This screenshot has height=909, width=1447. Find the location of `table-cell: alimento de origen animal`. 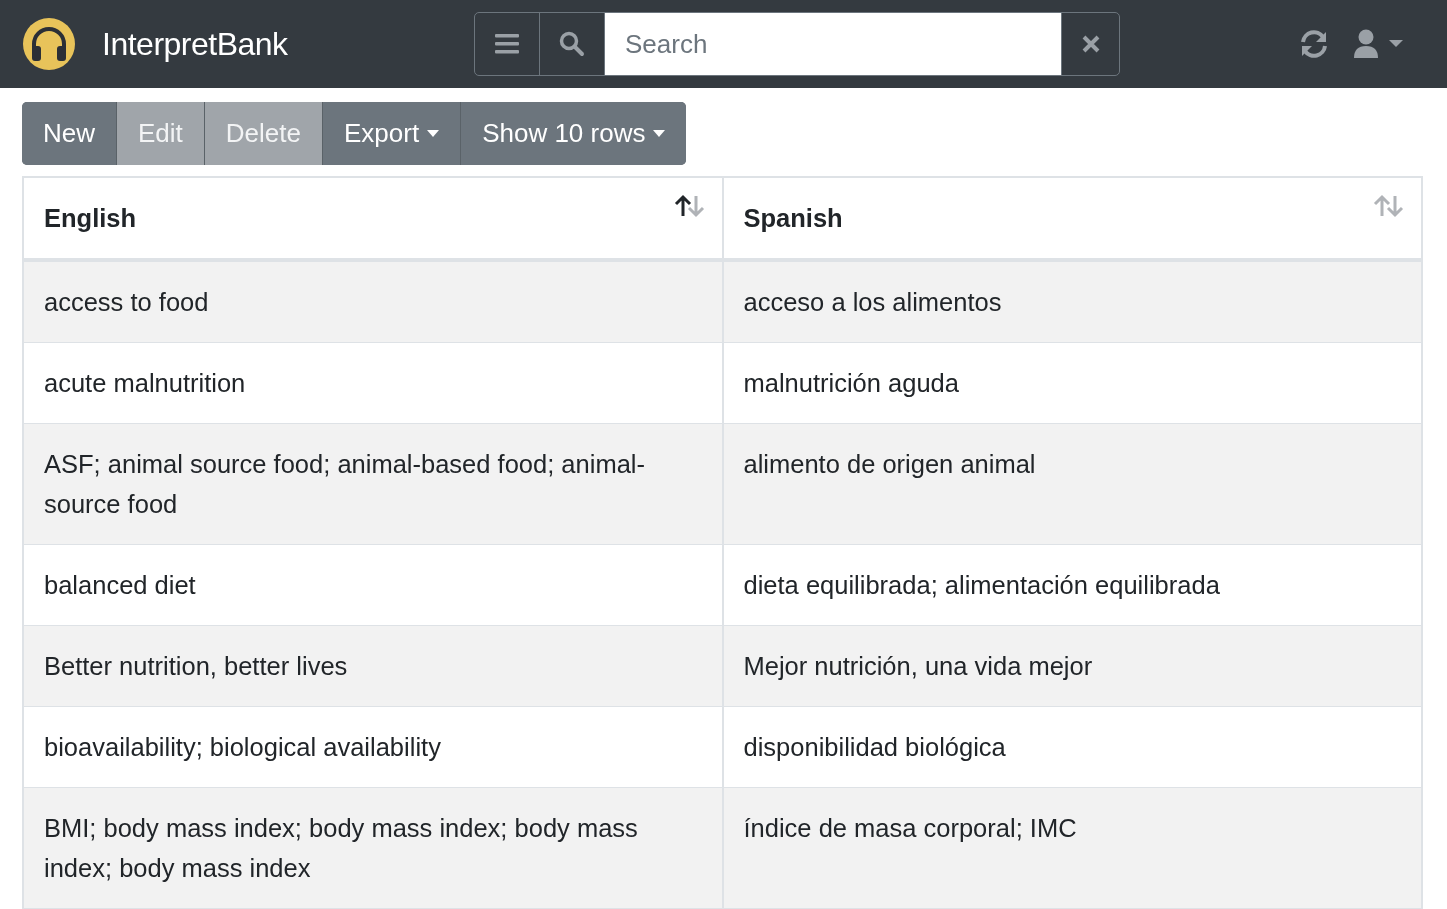

table-cell: alimento de origen animal is located at coordinates (1072, 484).